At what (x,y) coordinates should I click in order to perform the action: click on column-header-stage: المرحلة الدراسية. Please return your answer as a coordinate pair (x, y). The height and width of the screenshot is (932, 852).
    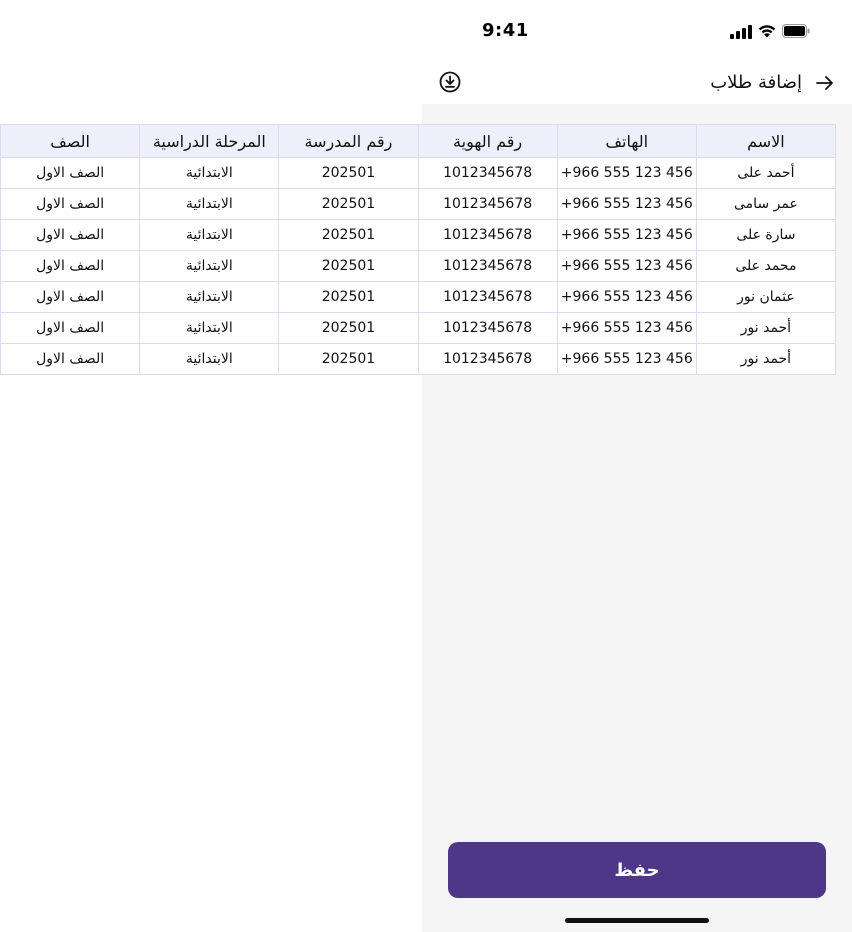
    Looking at the image, I should click on (209, 141).